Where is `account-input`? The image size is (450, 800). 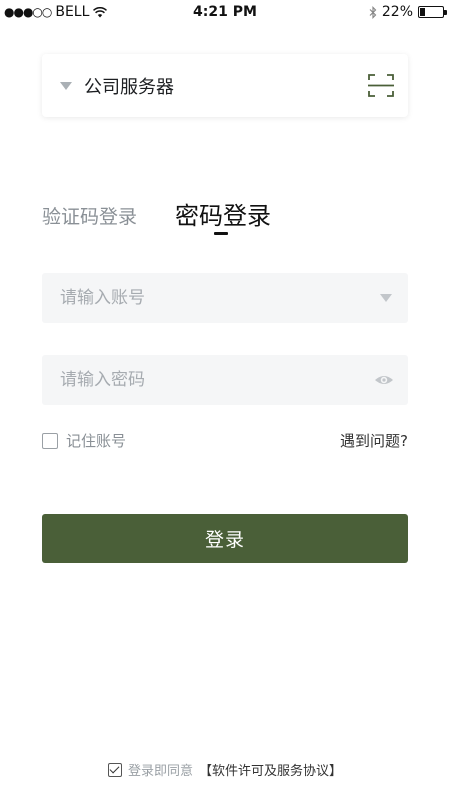 account-input is located at coordinates (192, 298).